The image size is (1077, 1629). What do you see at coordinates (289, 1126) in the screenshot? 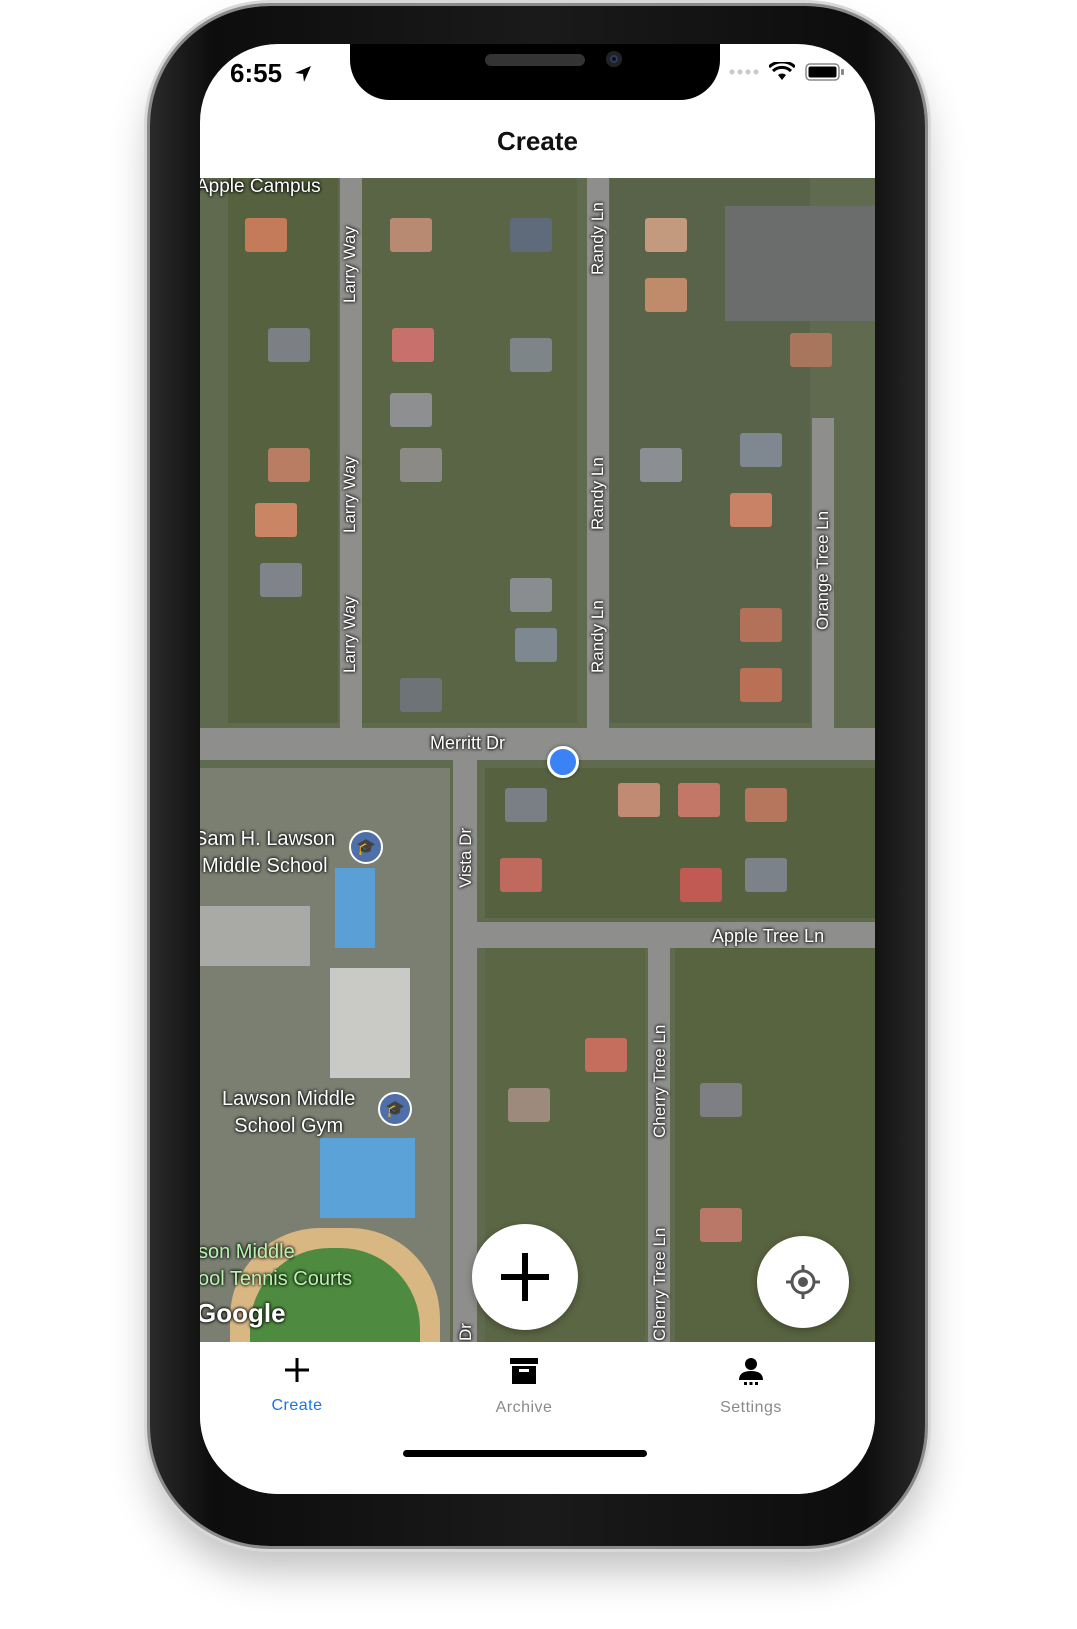
I see `place-label-line: School Gym` at bounding box center [289, 1126].